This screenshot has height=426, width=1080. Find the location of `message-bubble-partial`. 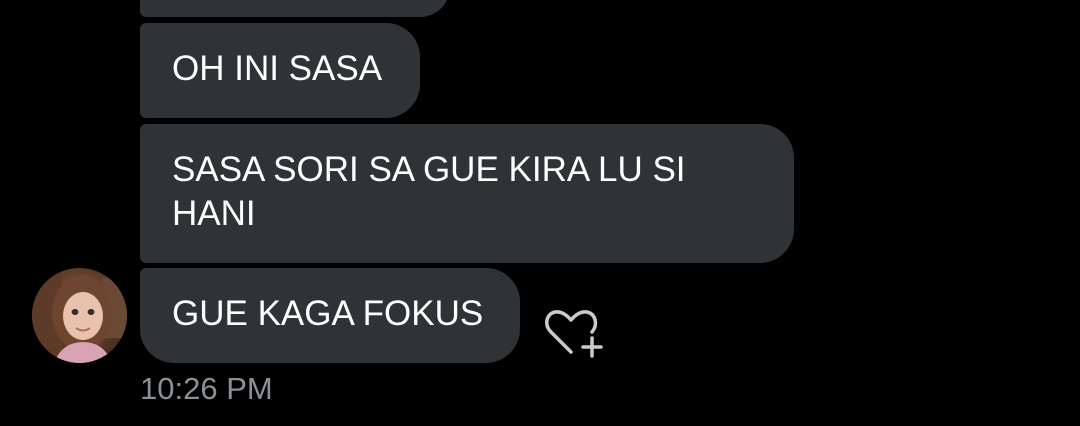

message-bubble-partial is located at coordinates (295, 8).